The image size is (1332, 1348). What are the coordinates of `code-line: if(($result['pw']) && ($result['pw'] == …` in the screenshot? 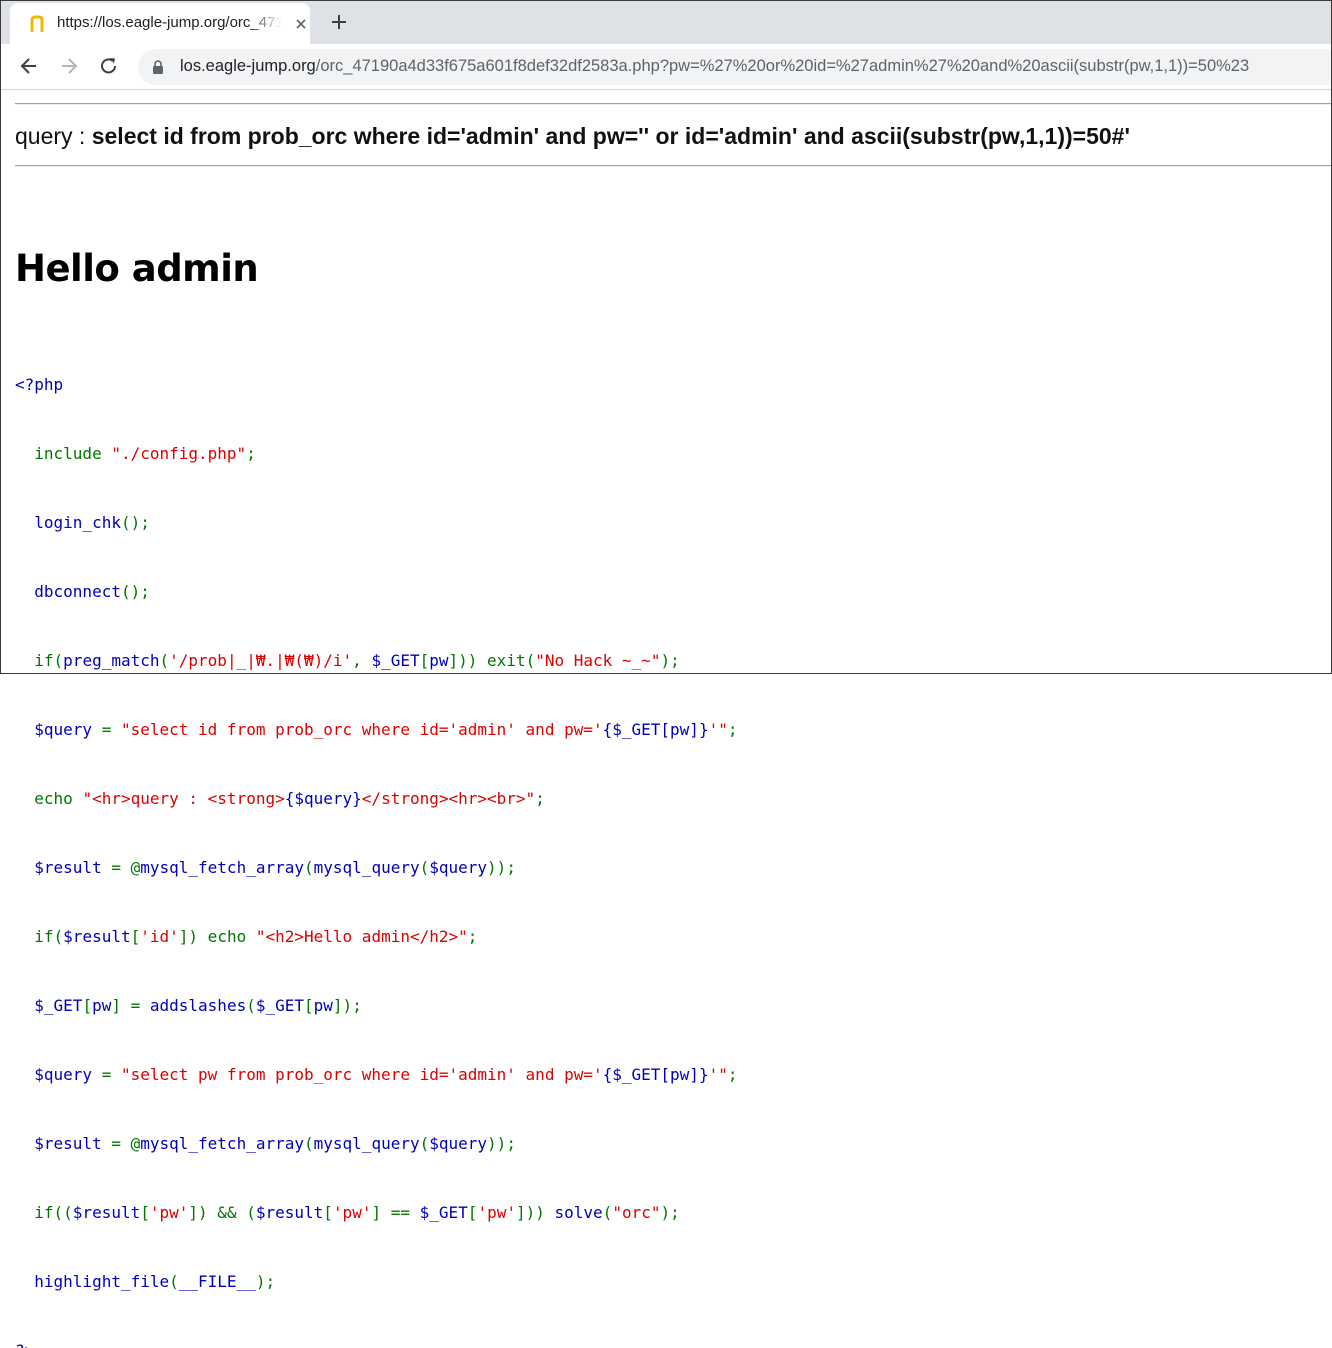 It's located at (357, 1212).